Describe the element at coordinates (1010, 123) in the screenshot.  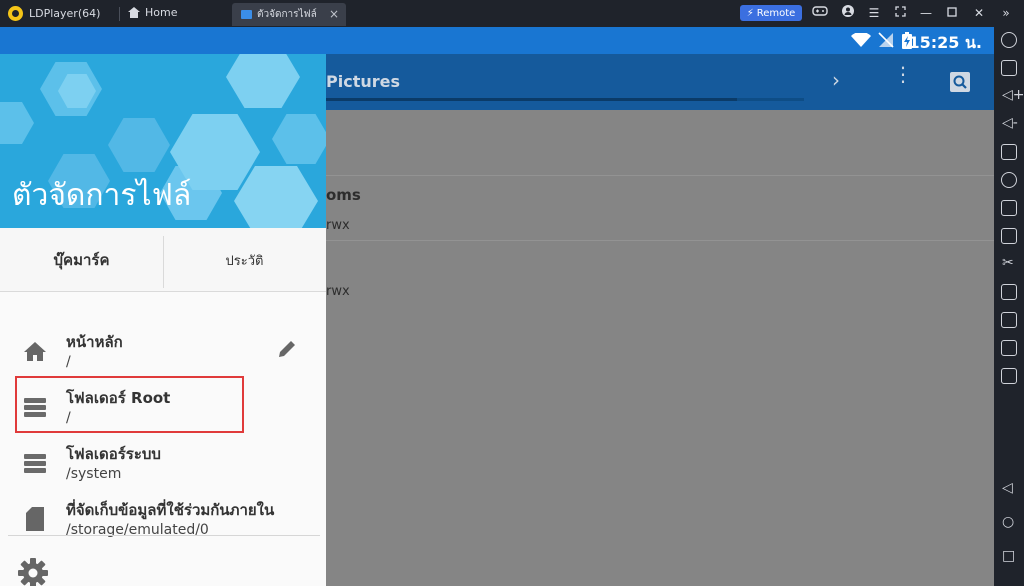
I see `volume-down-icon: ◁-` at that location.